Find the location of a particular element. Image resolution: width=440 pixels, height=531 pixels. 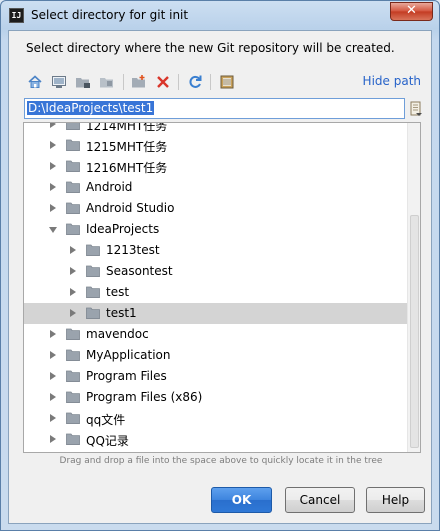

tree-row-label: qq文件 is located at coordinates (106, 420).